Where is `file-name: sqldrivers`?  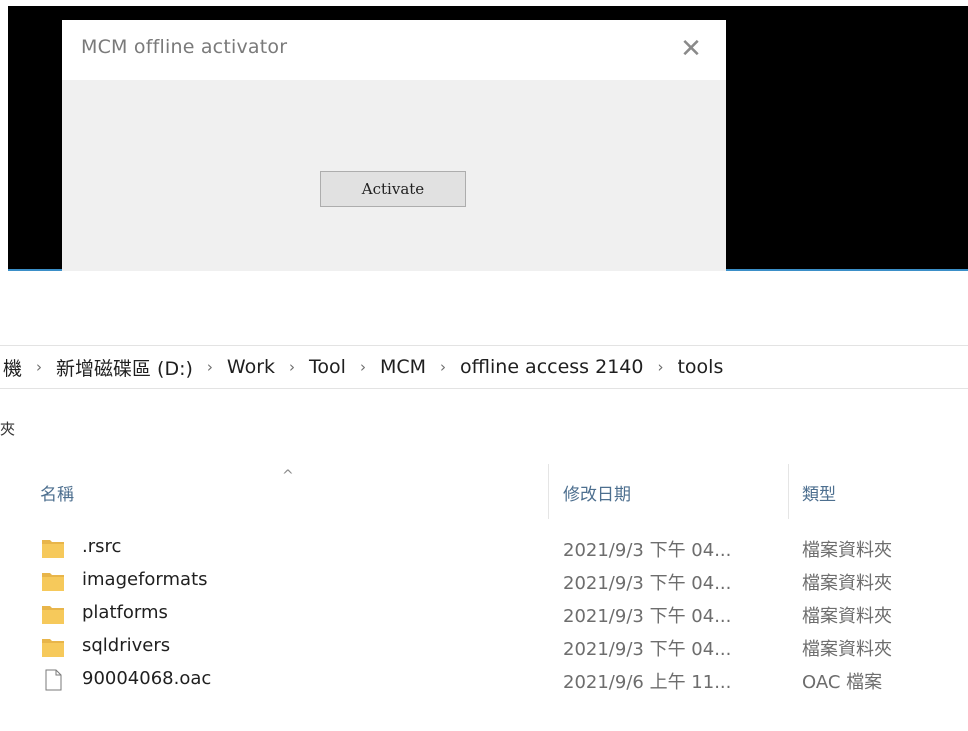
file-name: sqldrivers is located at coordinates (126, 645).